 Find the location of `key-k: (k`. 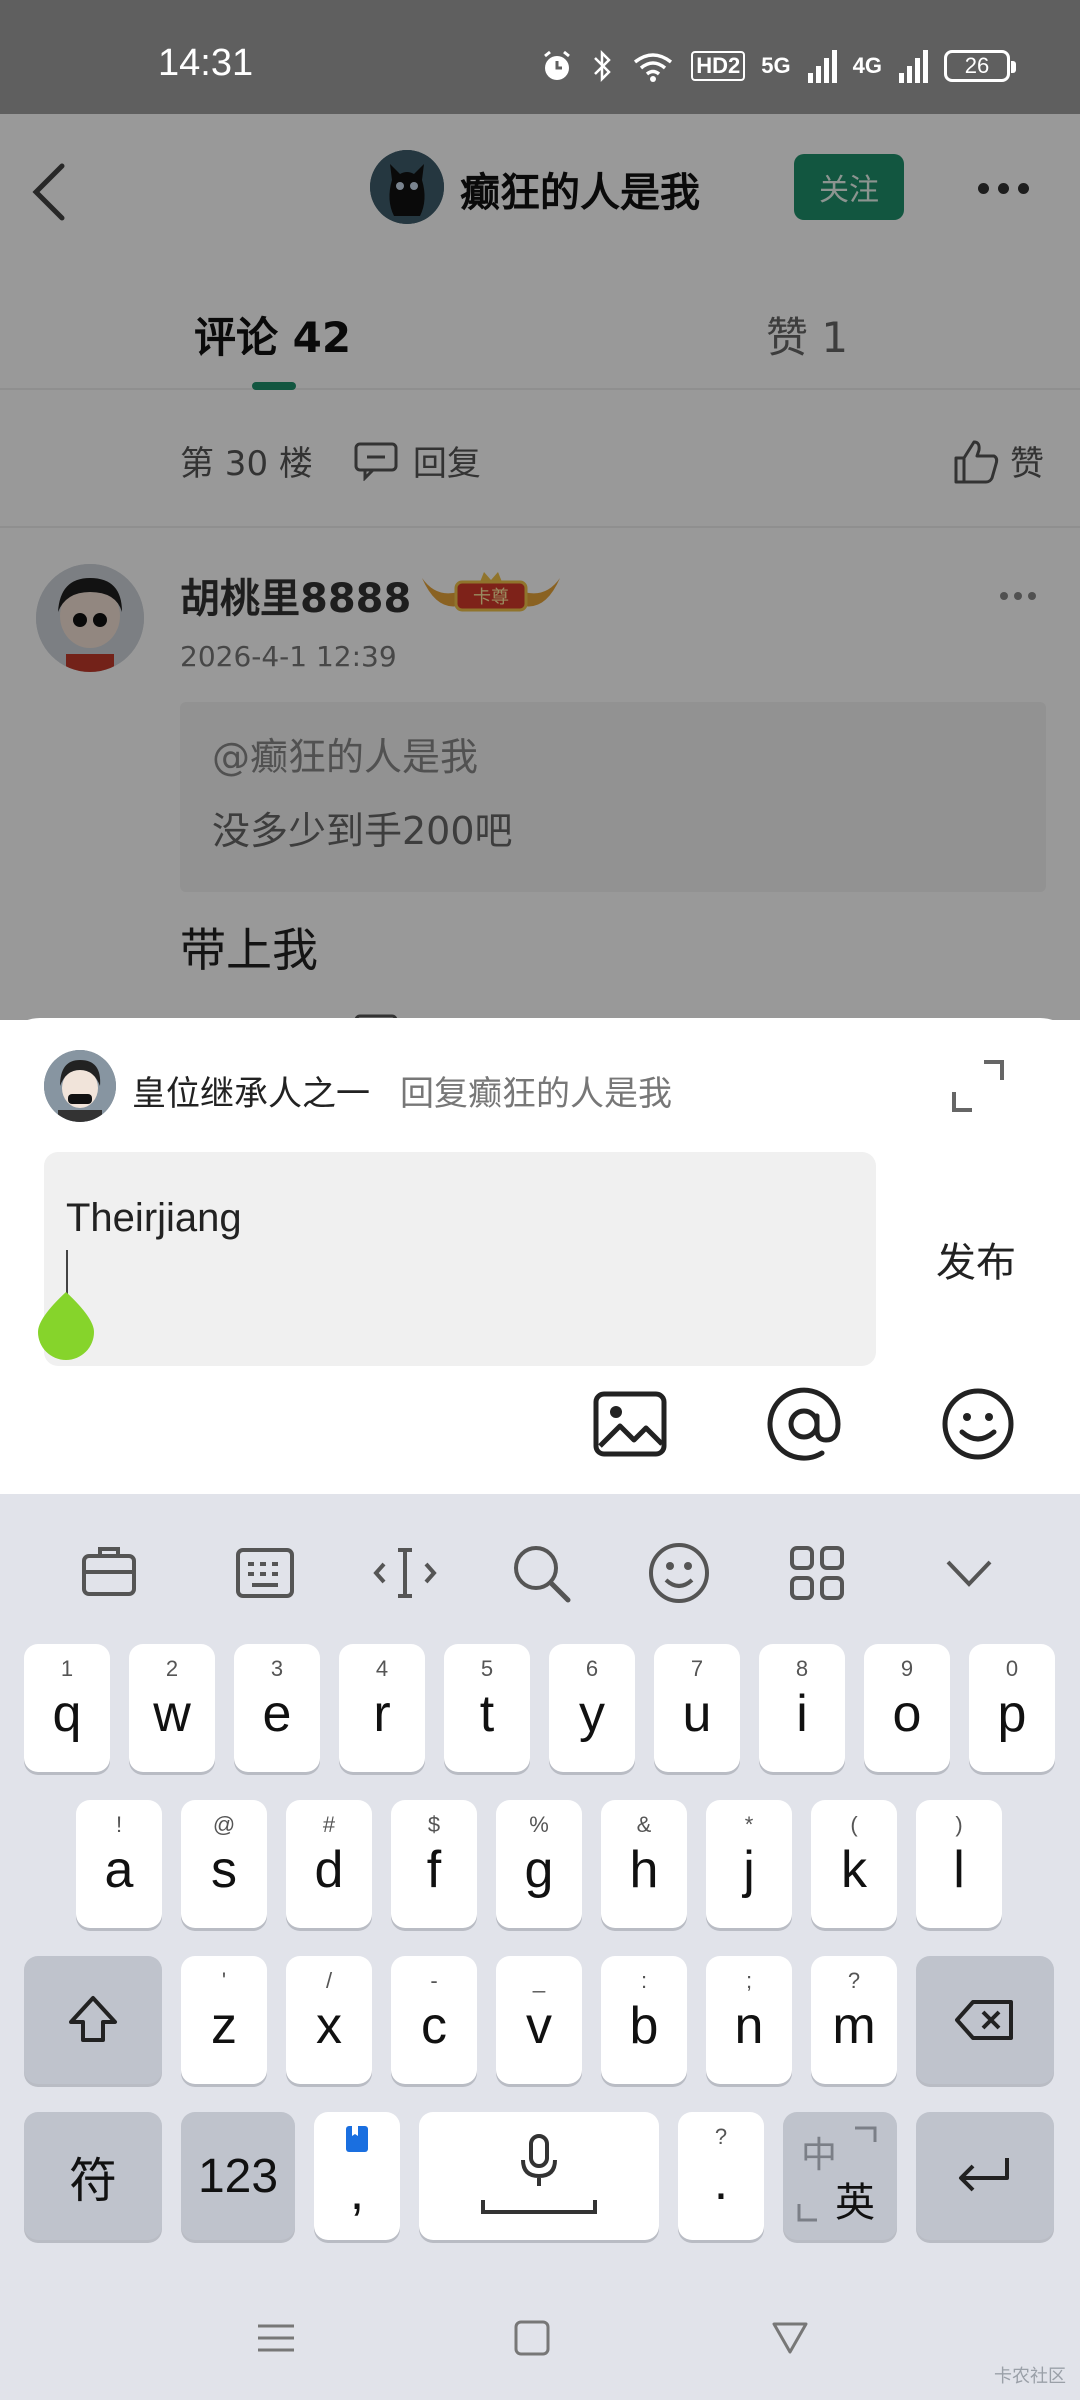

key-k: (k is located at coordinates (854, 1864).